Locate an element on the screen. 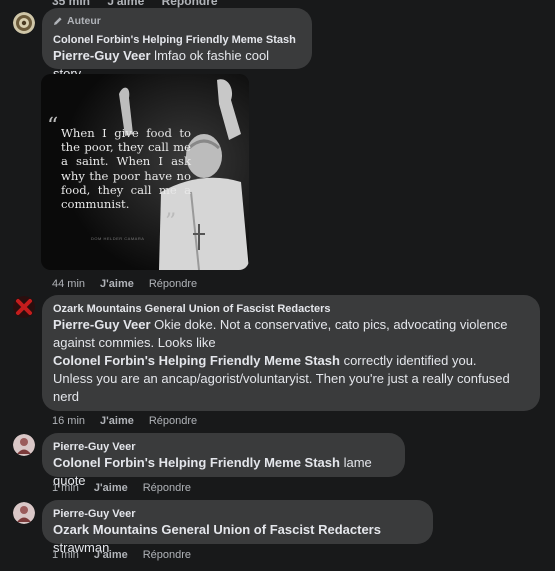 The image size is (555, 571). timestamp: 44 min is located at coordinates (68, 284).